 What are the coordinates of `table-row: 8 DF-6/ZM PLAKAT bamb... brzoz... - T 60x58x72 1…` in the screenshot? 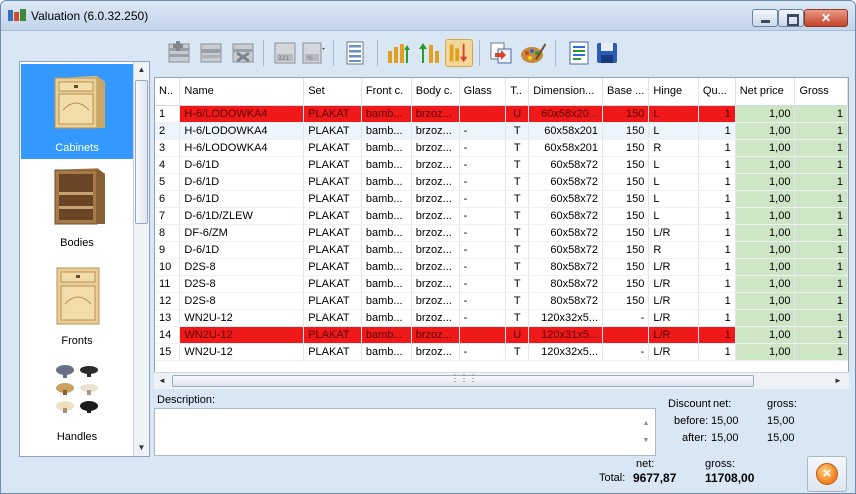 It's located at (501, 233).